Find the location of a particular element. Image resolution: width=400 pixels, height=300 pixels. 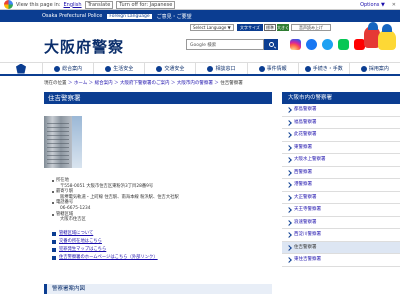

site-title: 大阪府警察 is located at coordinates (84, 46).